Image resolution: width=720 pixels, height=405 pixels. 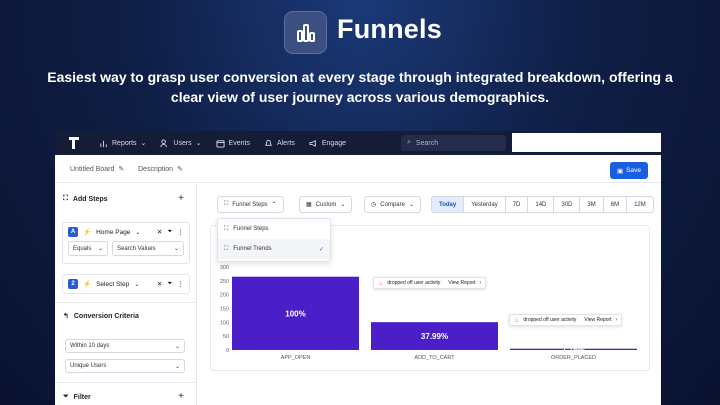 What do you see at coordinates (224, 268) in the screenshot?
I see `y-tick-label: 300` at bounding box center [224, 268].